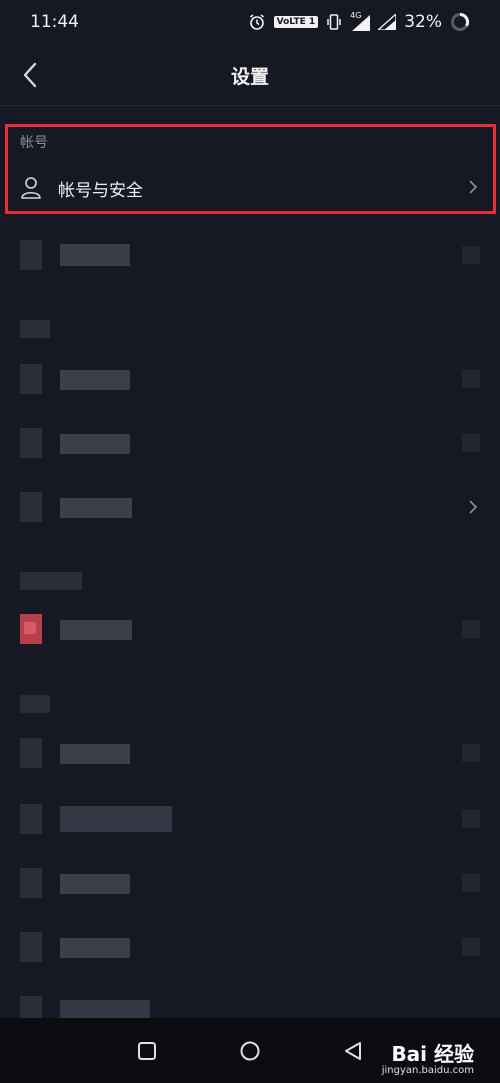 The image size is (500, 1083). I want to click on header: 设置, so click(250, 75).